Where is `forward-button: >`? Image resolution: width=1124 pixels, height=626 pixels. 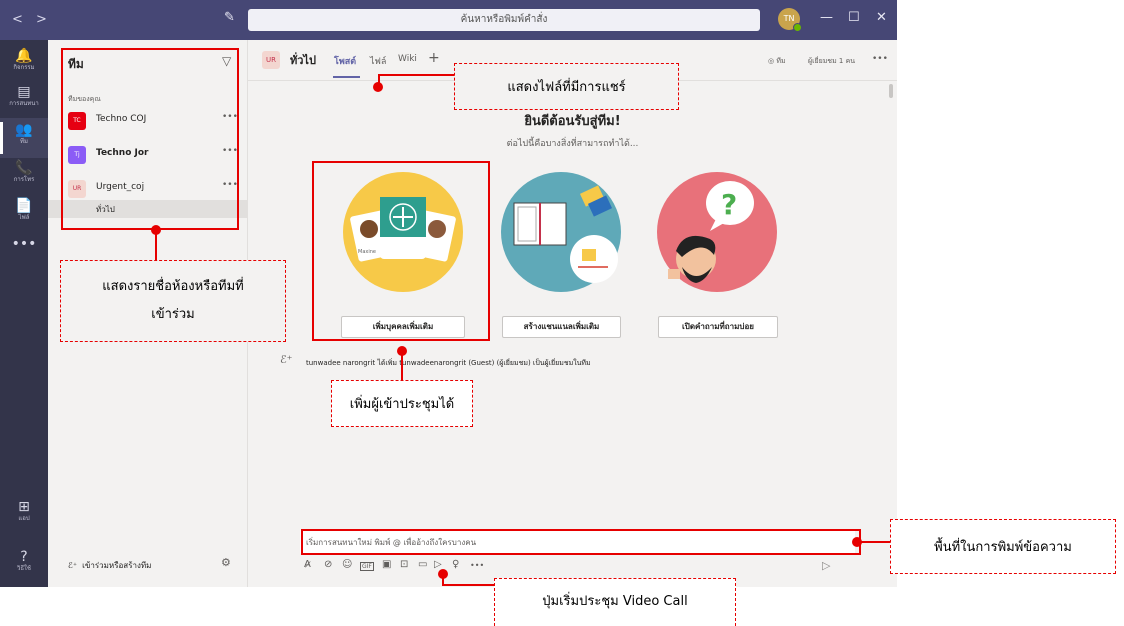 forward-button: > is located at coordinates (41, 19).